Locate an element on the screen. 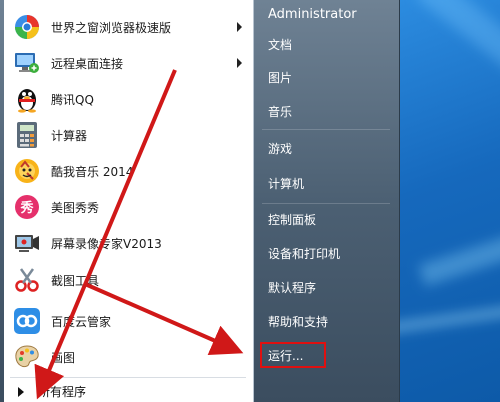  program-item-browser: 世界之窗浏览器极速版 is located at coordinates (127, 27).